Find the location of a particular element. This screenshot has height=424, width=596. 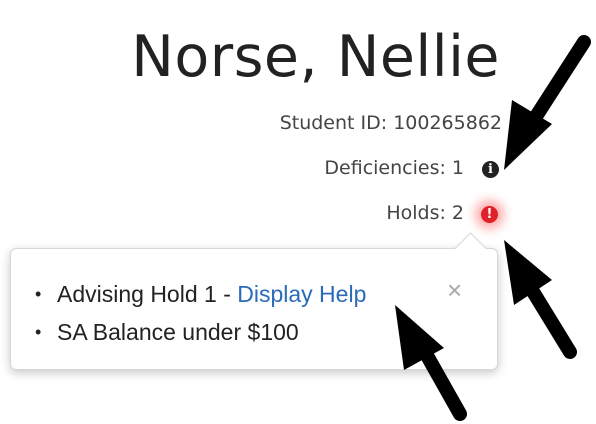

popover-caret is located at coordinates (470, 248).